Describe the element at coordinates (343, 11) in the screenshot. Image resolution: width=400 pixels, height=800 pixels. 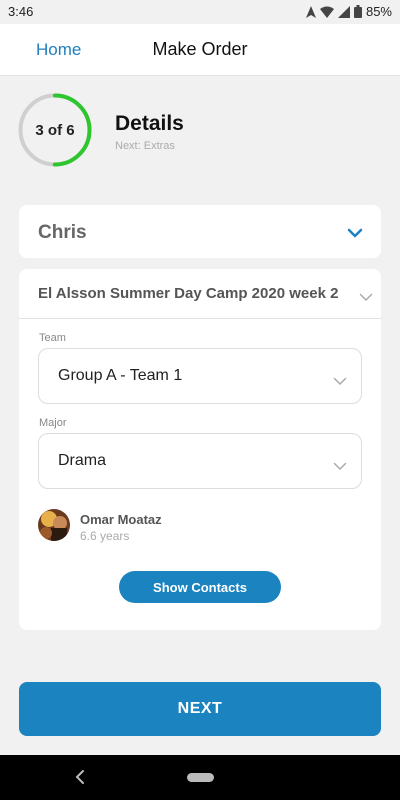
I see `signal-icon` at that location.